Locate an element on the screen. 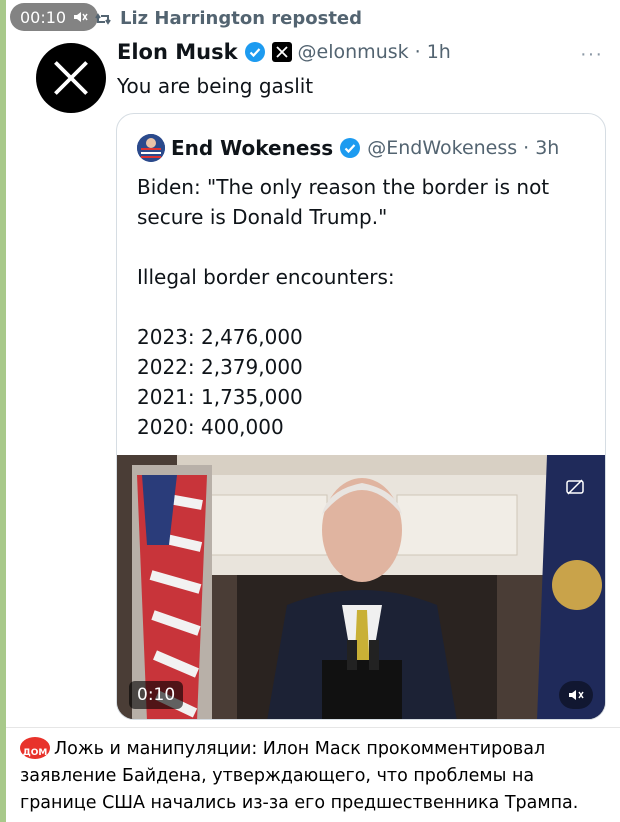 Image resolution: width=620 pixels, height=822 pixels. video-volume-button is located at coordinates (576, 695).